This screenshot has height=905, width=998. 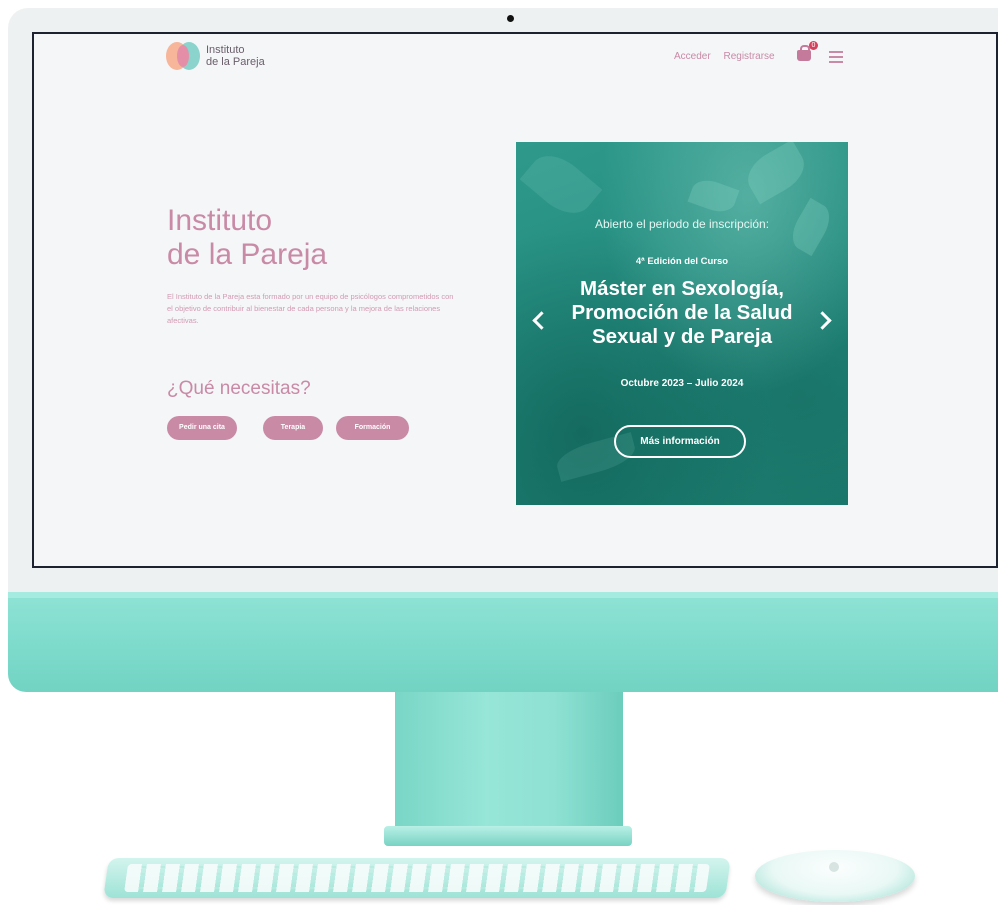 What do you see at coordinates (372, 428) in the screenshot?
I see `training-button: Formación` at bounding box center [372, 428].